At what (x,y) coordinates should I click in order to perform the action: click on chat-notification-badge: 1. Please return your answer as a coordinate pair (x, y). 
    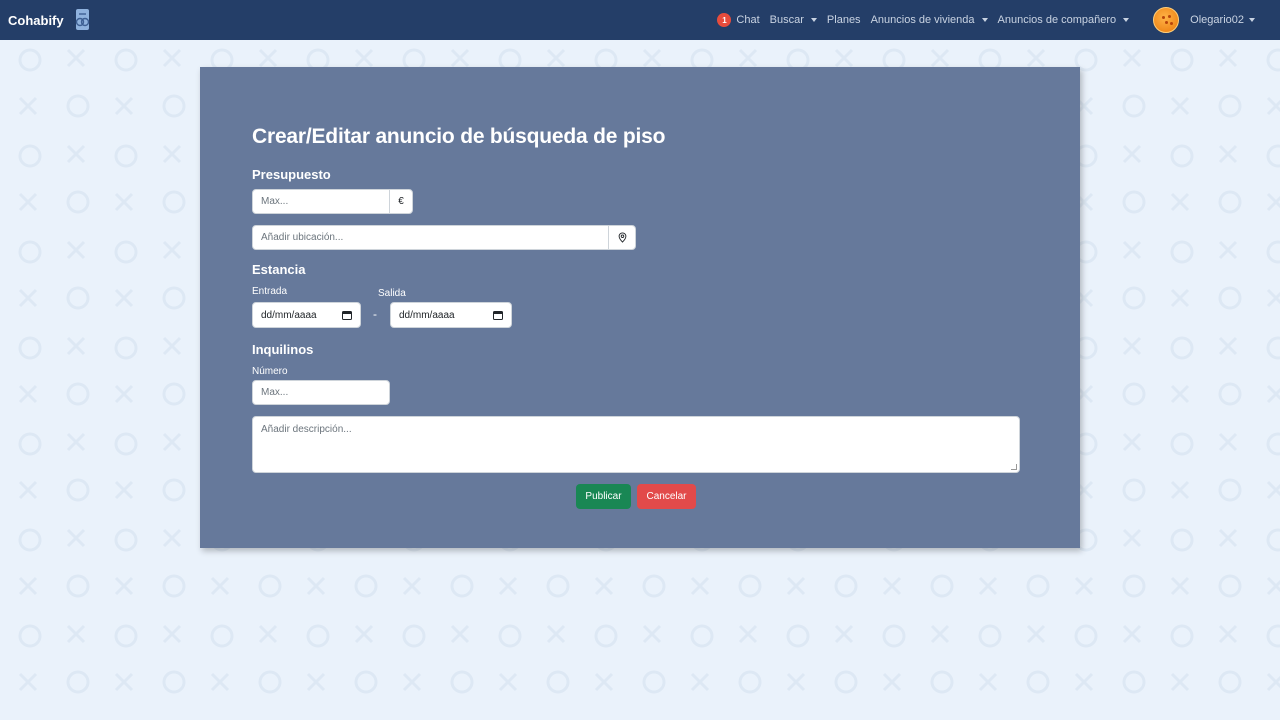
    Looking at the image, I should click on (724, 20).